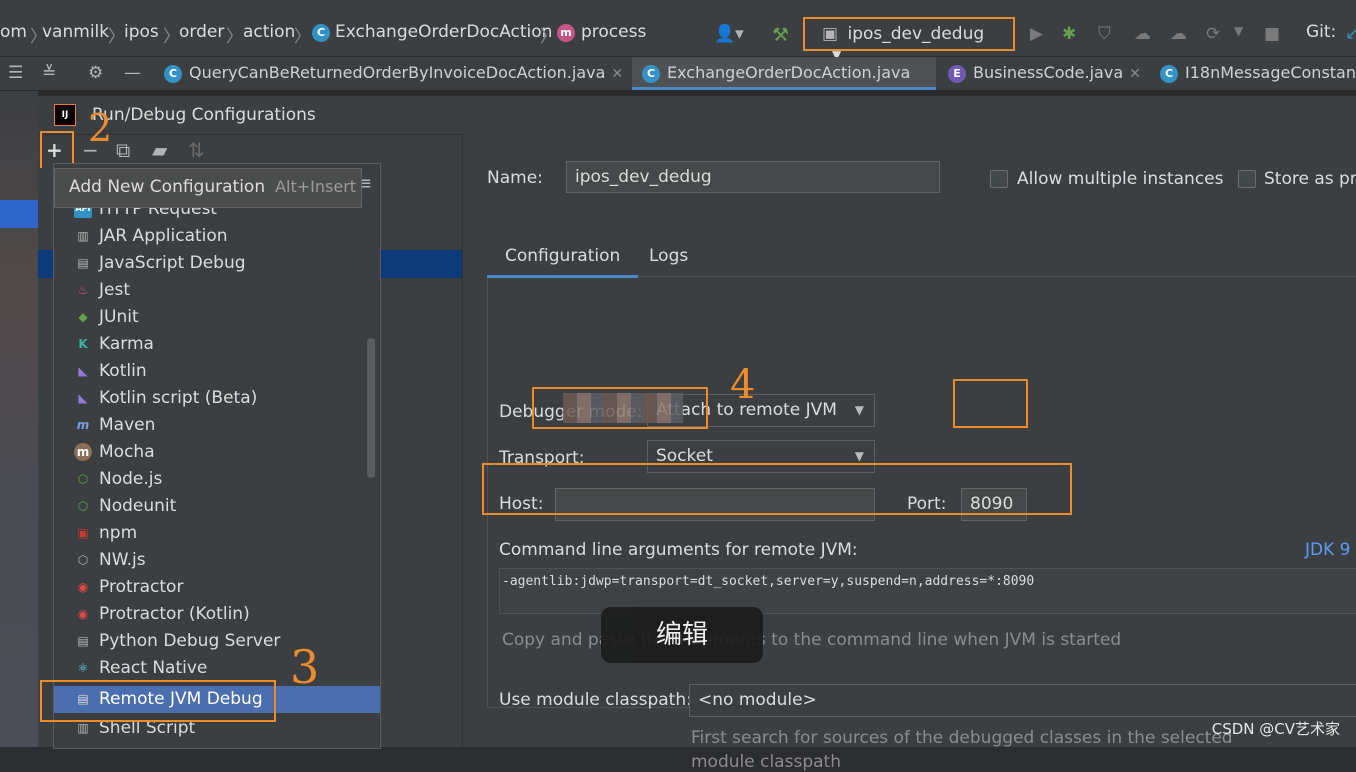 The image size is (1356, 772). Describe the element at coordinates (668, 256) in the screenshot. I see `tab-logs: Logs` at that location.